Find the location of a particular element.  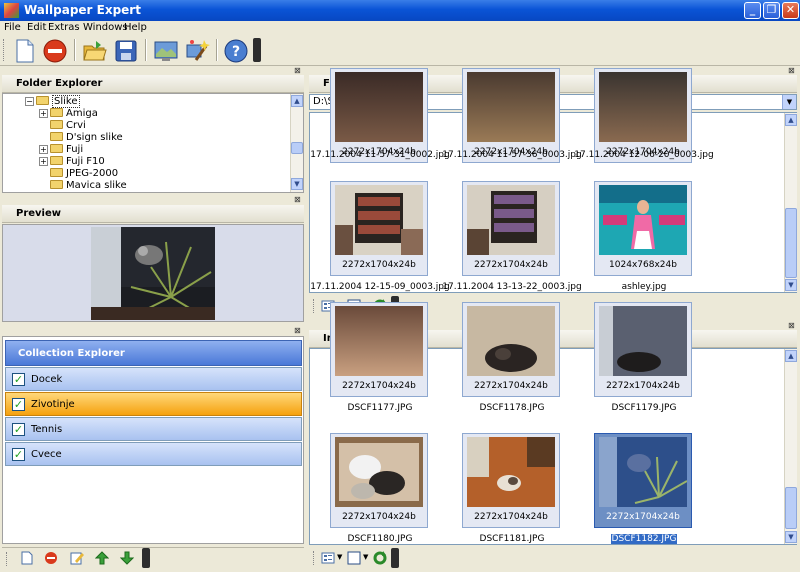

desktop-preview-icon is located at coordinates (166, 51).